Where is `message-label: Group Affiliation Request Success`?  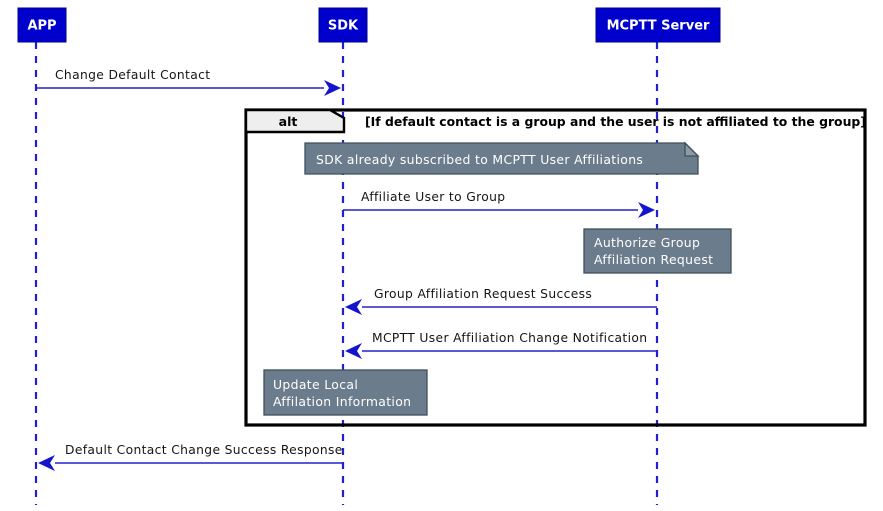 message-label: Group Affiliation Request Success is located at coordinates (483, 294).